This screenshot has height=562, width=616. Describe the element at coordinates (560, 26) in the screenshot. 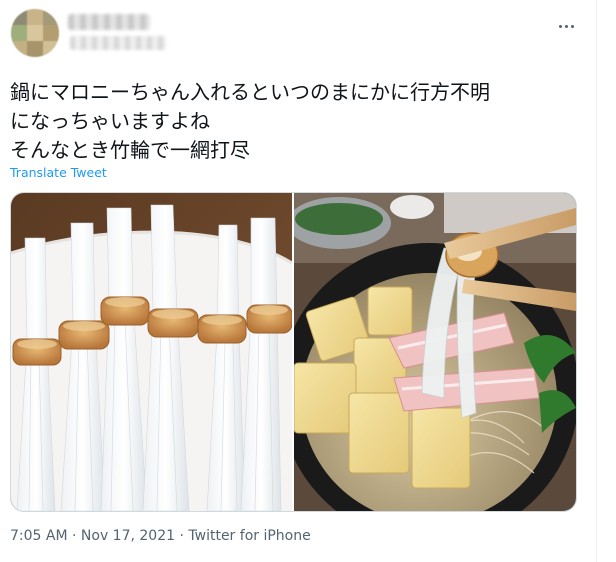

I see `more-horizontal-icon` at that location.